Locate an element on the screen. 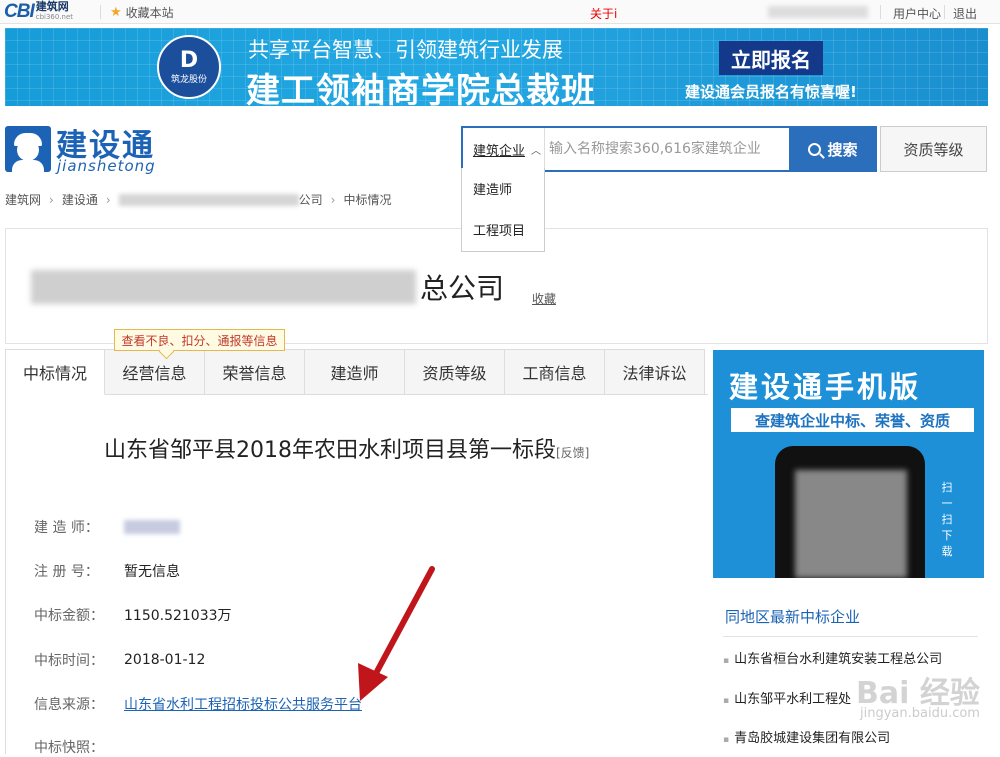 This screenshot has width=1000, height=757. time-value: 2018-01-12 is located at coordinates (165, 660).